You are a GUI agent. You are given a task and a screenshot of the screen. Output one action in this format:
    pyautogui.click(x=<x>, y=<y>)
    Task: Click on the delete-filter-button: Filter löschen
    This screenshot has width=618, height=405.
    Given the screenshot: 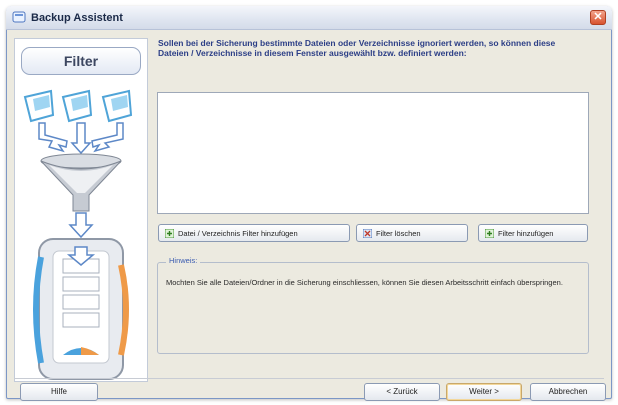 What is the action you would take?
    pyautogui.click(x=412, y=233)
    